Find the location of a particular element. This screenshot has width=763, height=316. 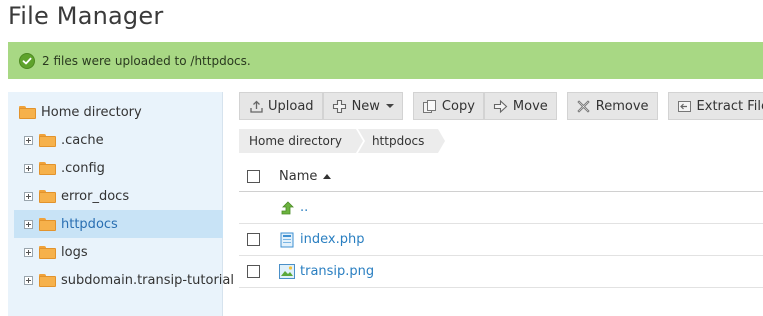

image-file-icon is located at coordinates (287, 272).